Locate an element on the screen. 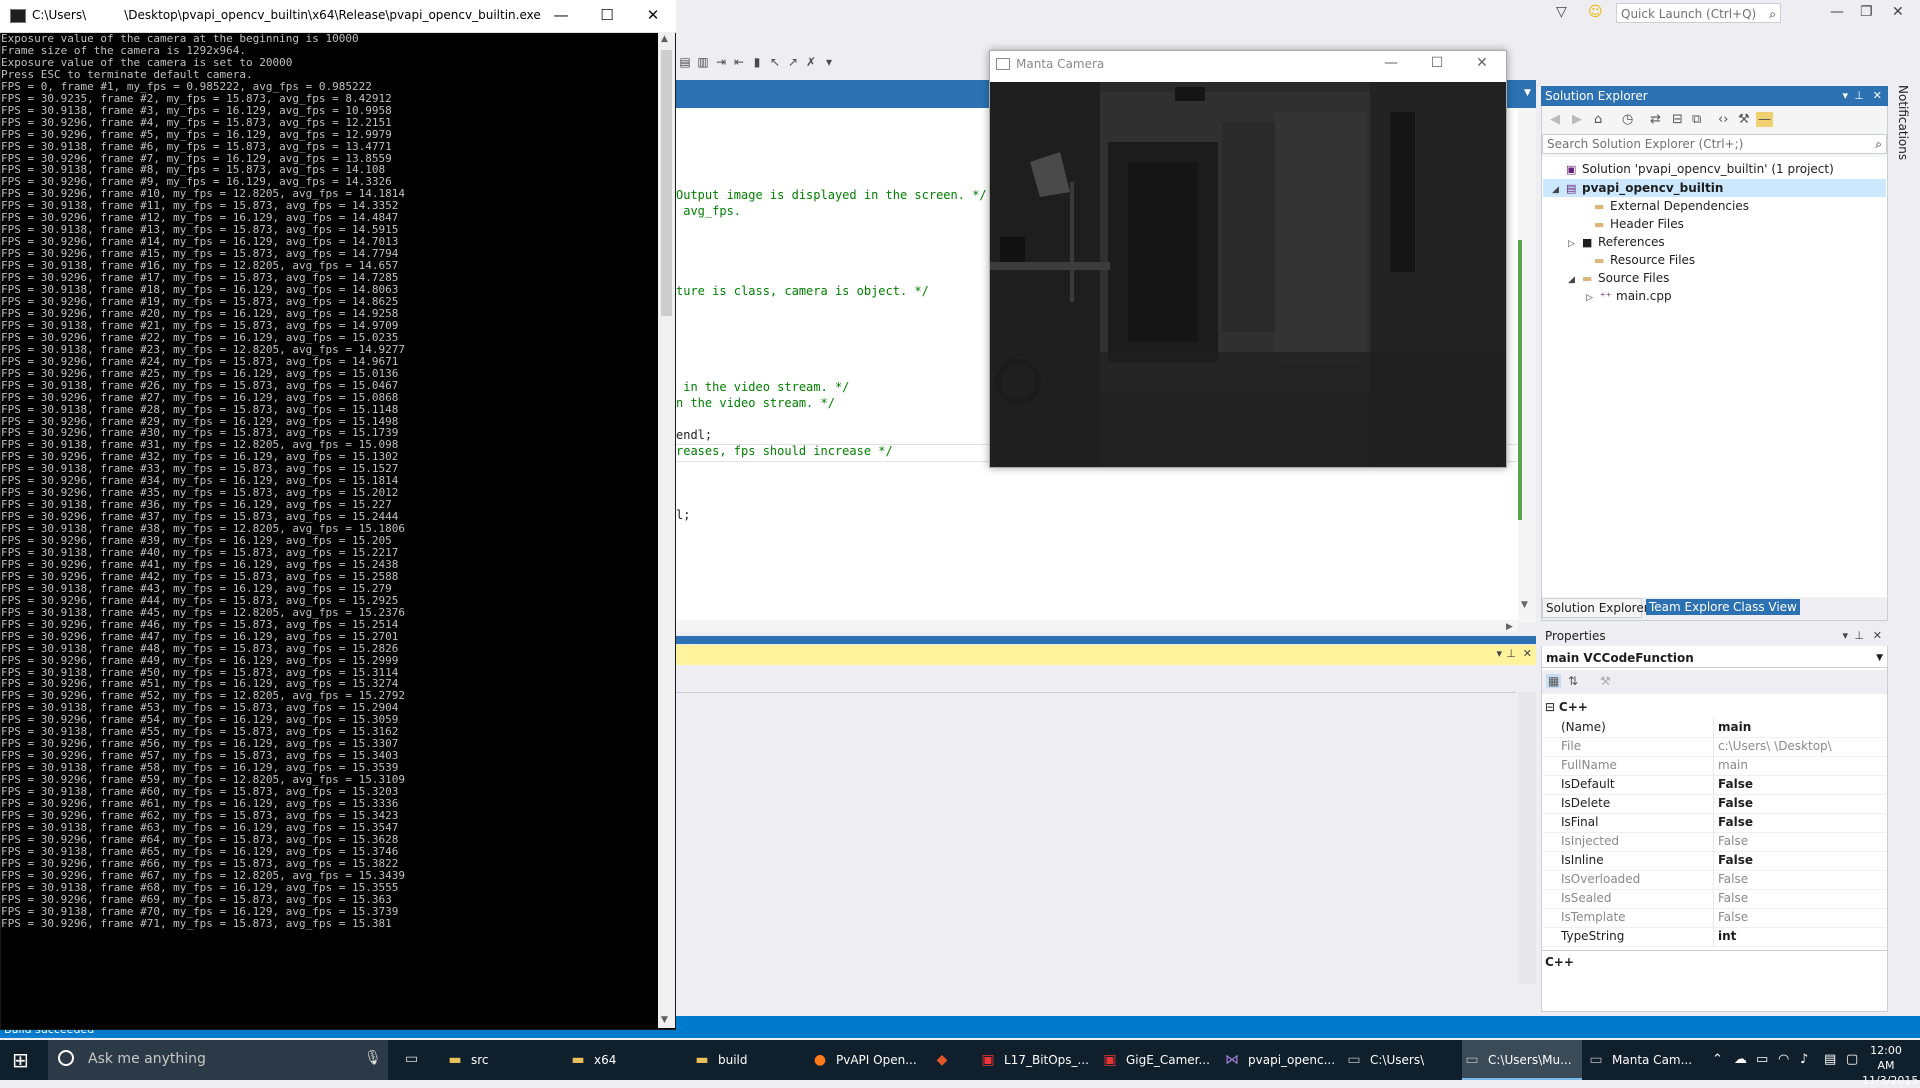 This screenshot has width=1920, height=1088. properties-category: ⊟ C++ is located at coordinates (1566, 707).